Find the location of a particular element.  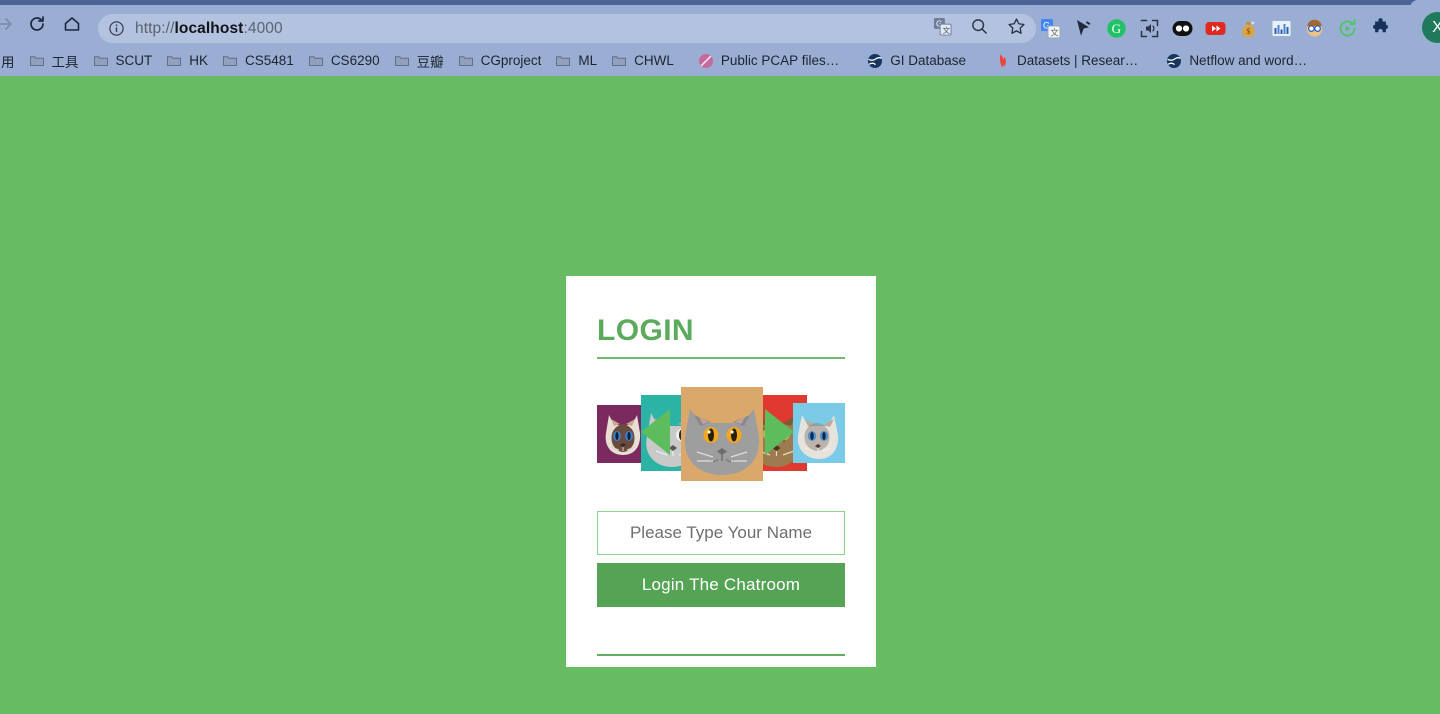

profile-avatar: X is located at coordinates (1431, 27).